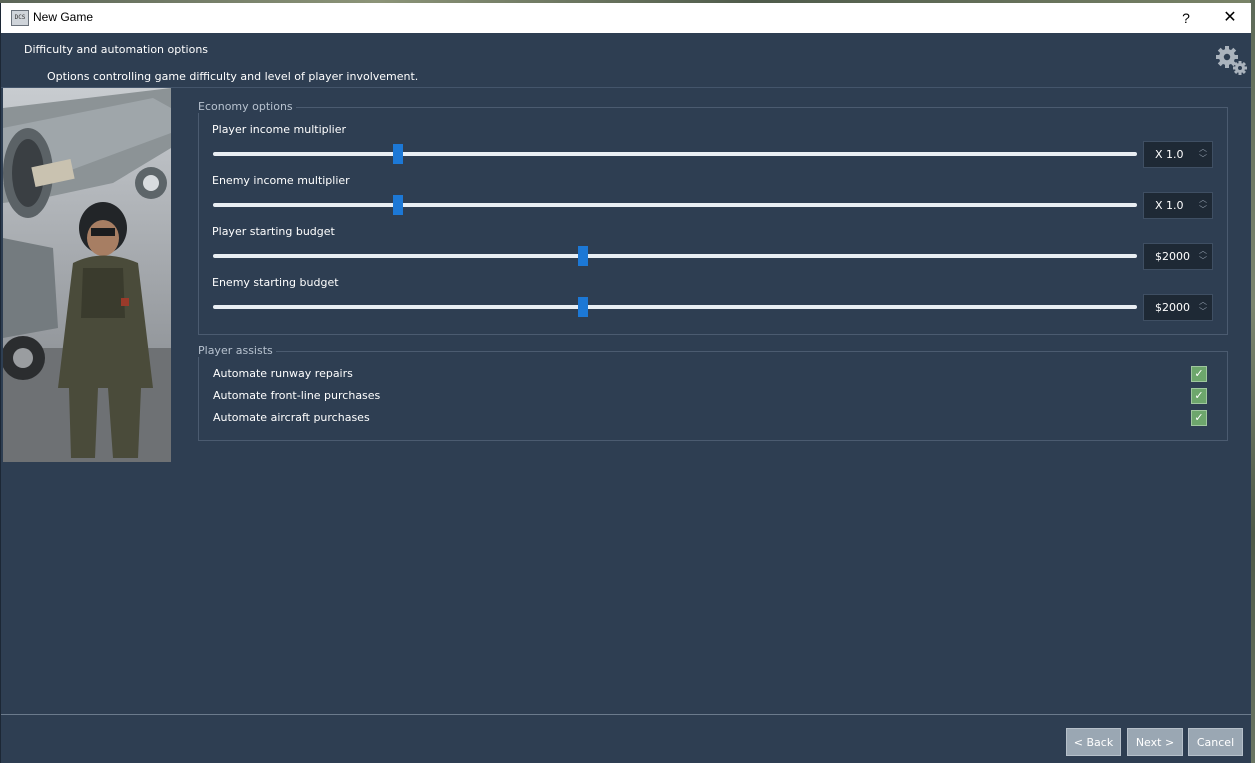 Image resolution: width=1255 pixels, height=763 pixels. What do you see at coordinates (626, 87) in the screenshot?
I see `header-divider` at bounding box center [626, 87].